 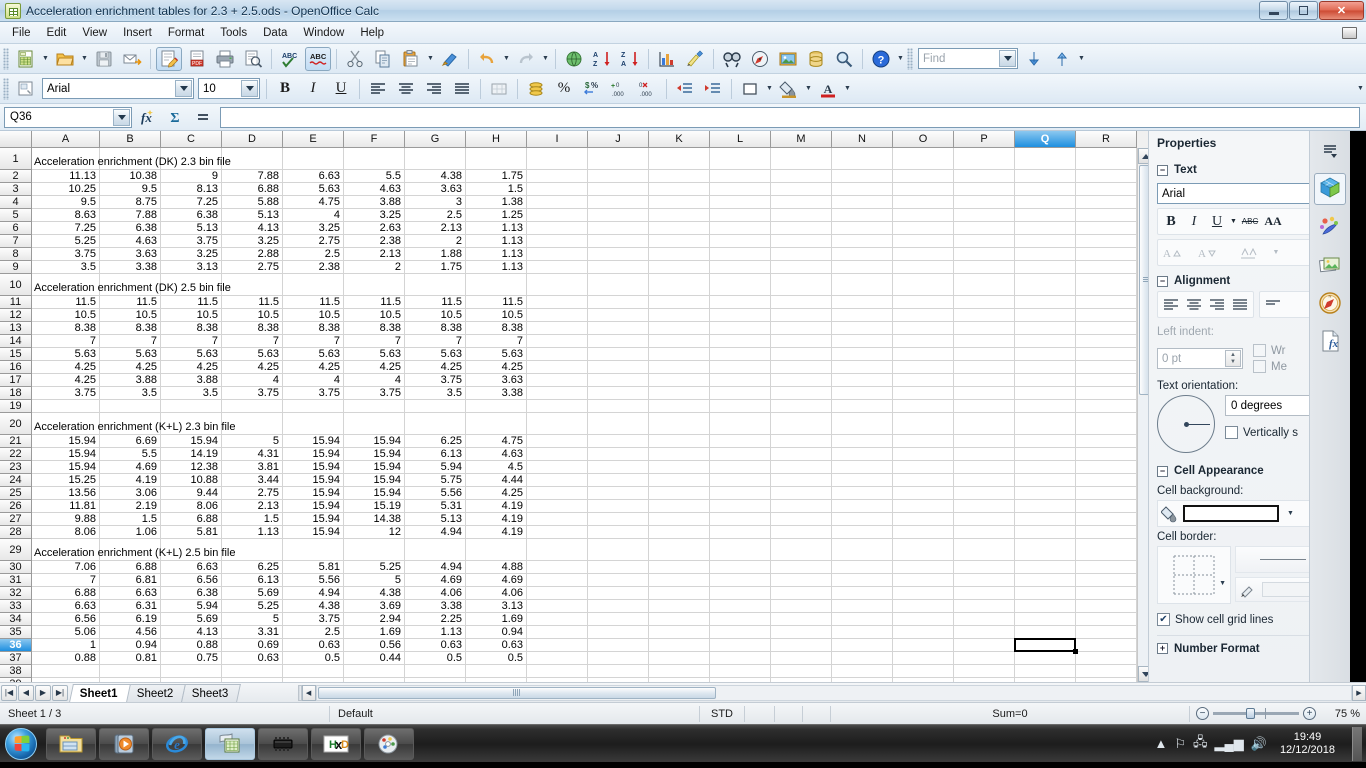 I want to click on data-sources-icon, so click(x=816, y=59).